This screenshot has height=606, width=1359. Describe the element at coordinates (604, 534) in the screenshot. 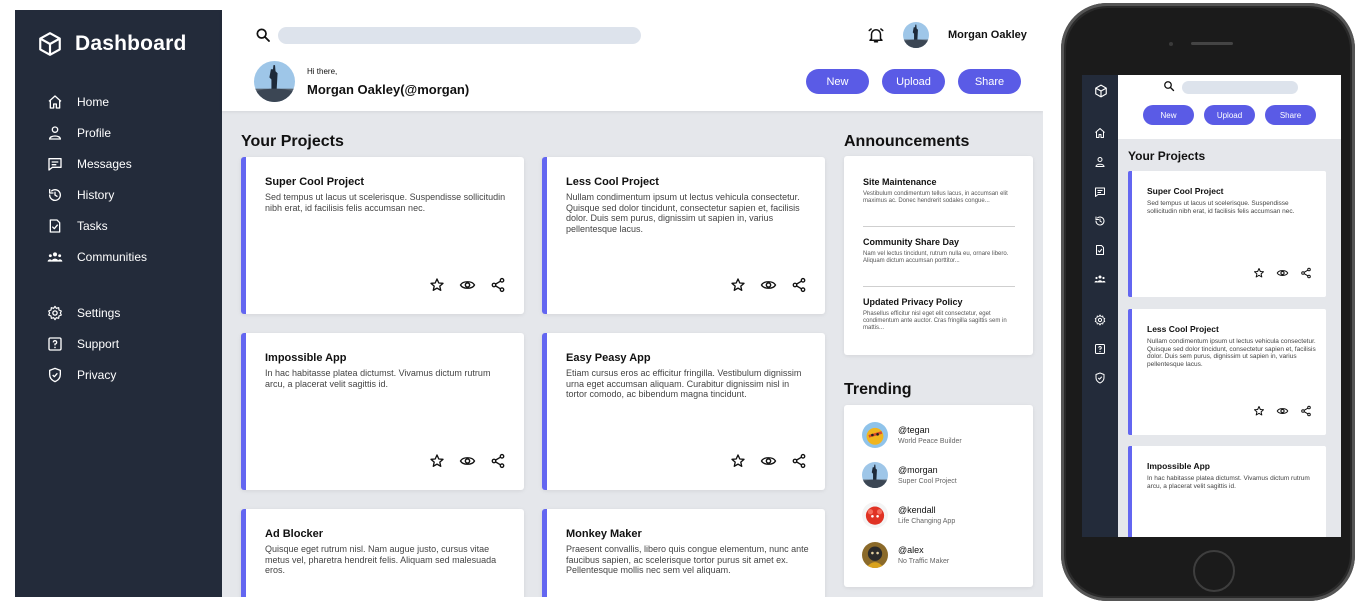

I see `project-title: Monkey Maker` at that location.